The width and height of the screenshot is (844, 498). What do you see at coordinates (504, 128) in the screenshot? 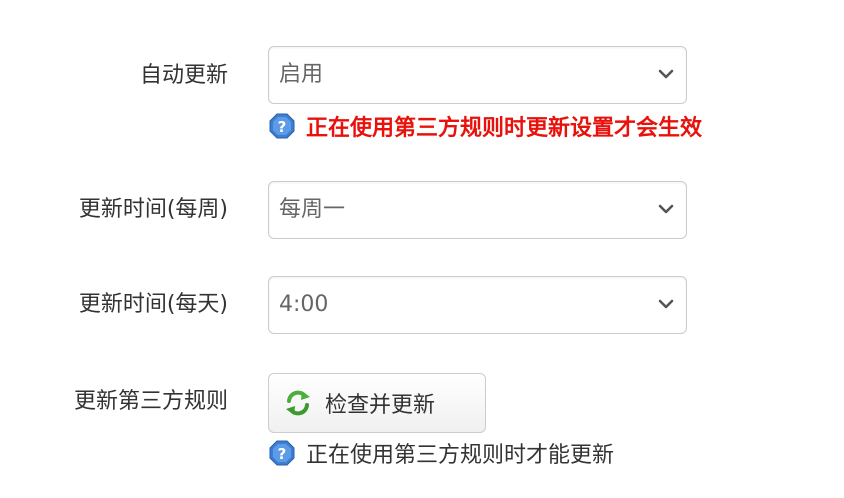
I see `auto-update-hint-text: 正在使用第三方规则时更新设置才会生效` at bounding box center [504, 128].